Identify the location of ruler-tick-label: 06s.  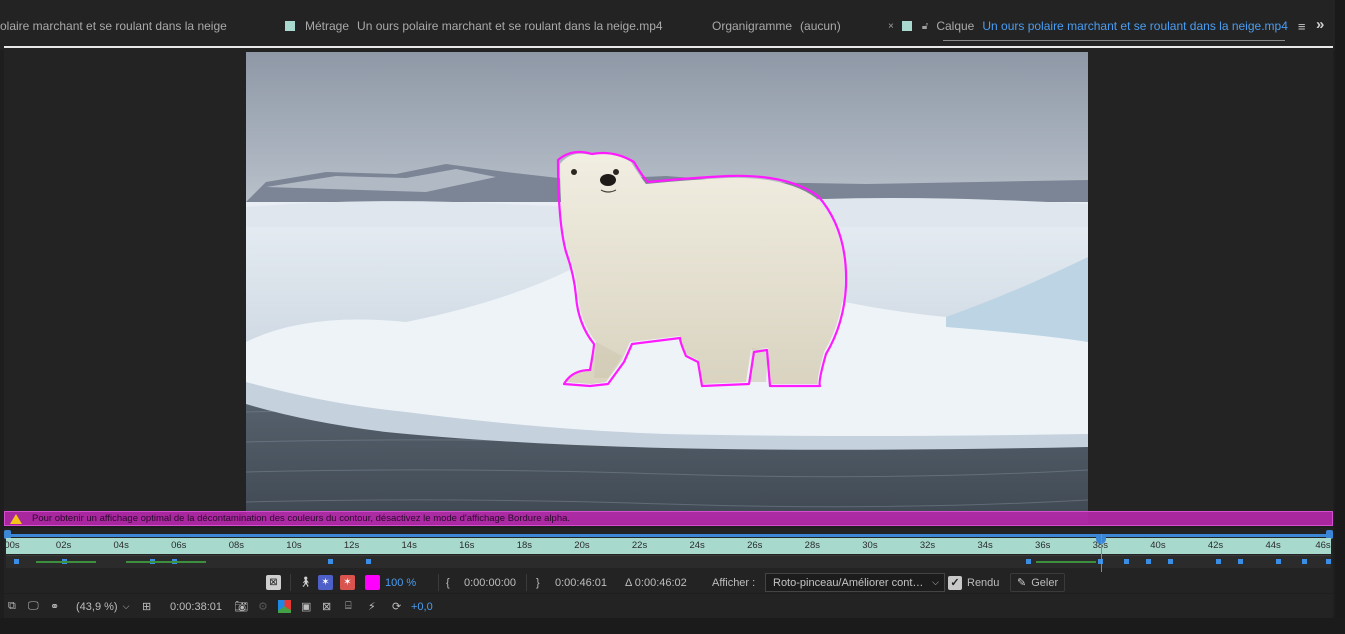
(179, 545).